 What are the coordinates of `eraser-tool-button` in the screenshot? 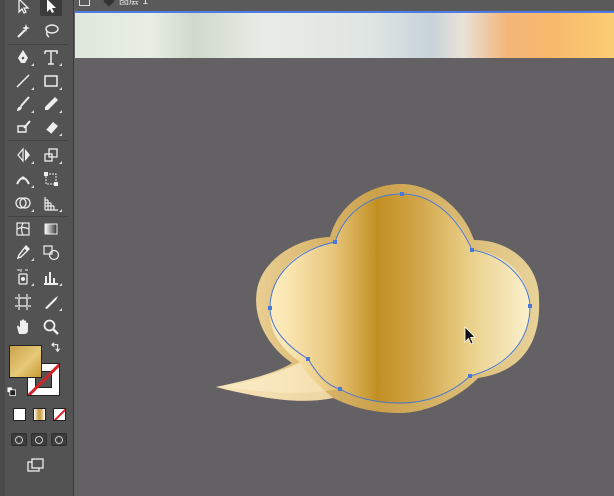 It's located at (51, 127).